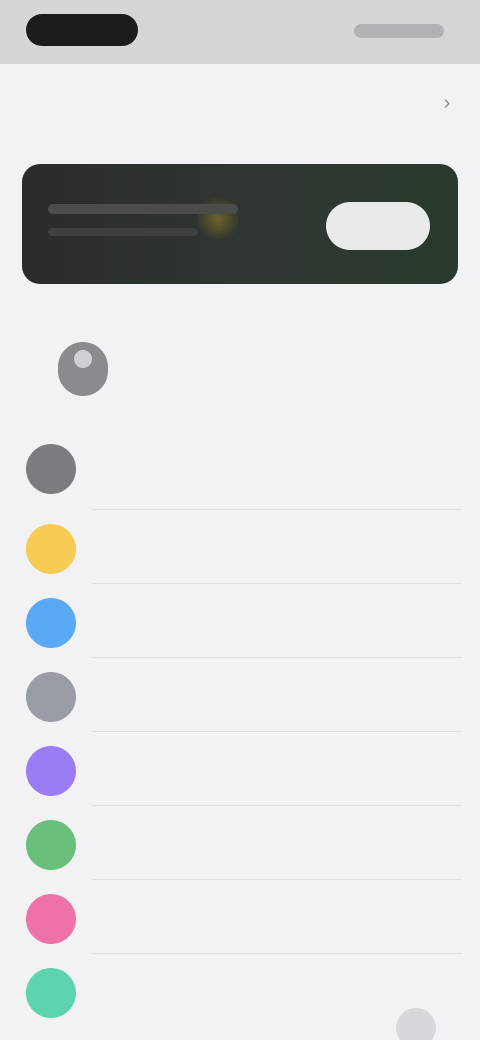  What do you see at coordinates (51, 771) in the screenshot?
I see `moon-icon` at bounding box center [51, 771].